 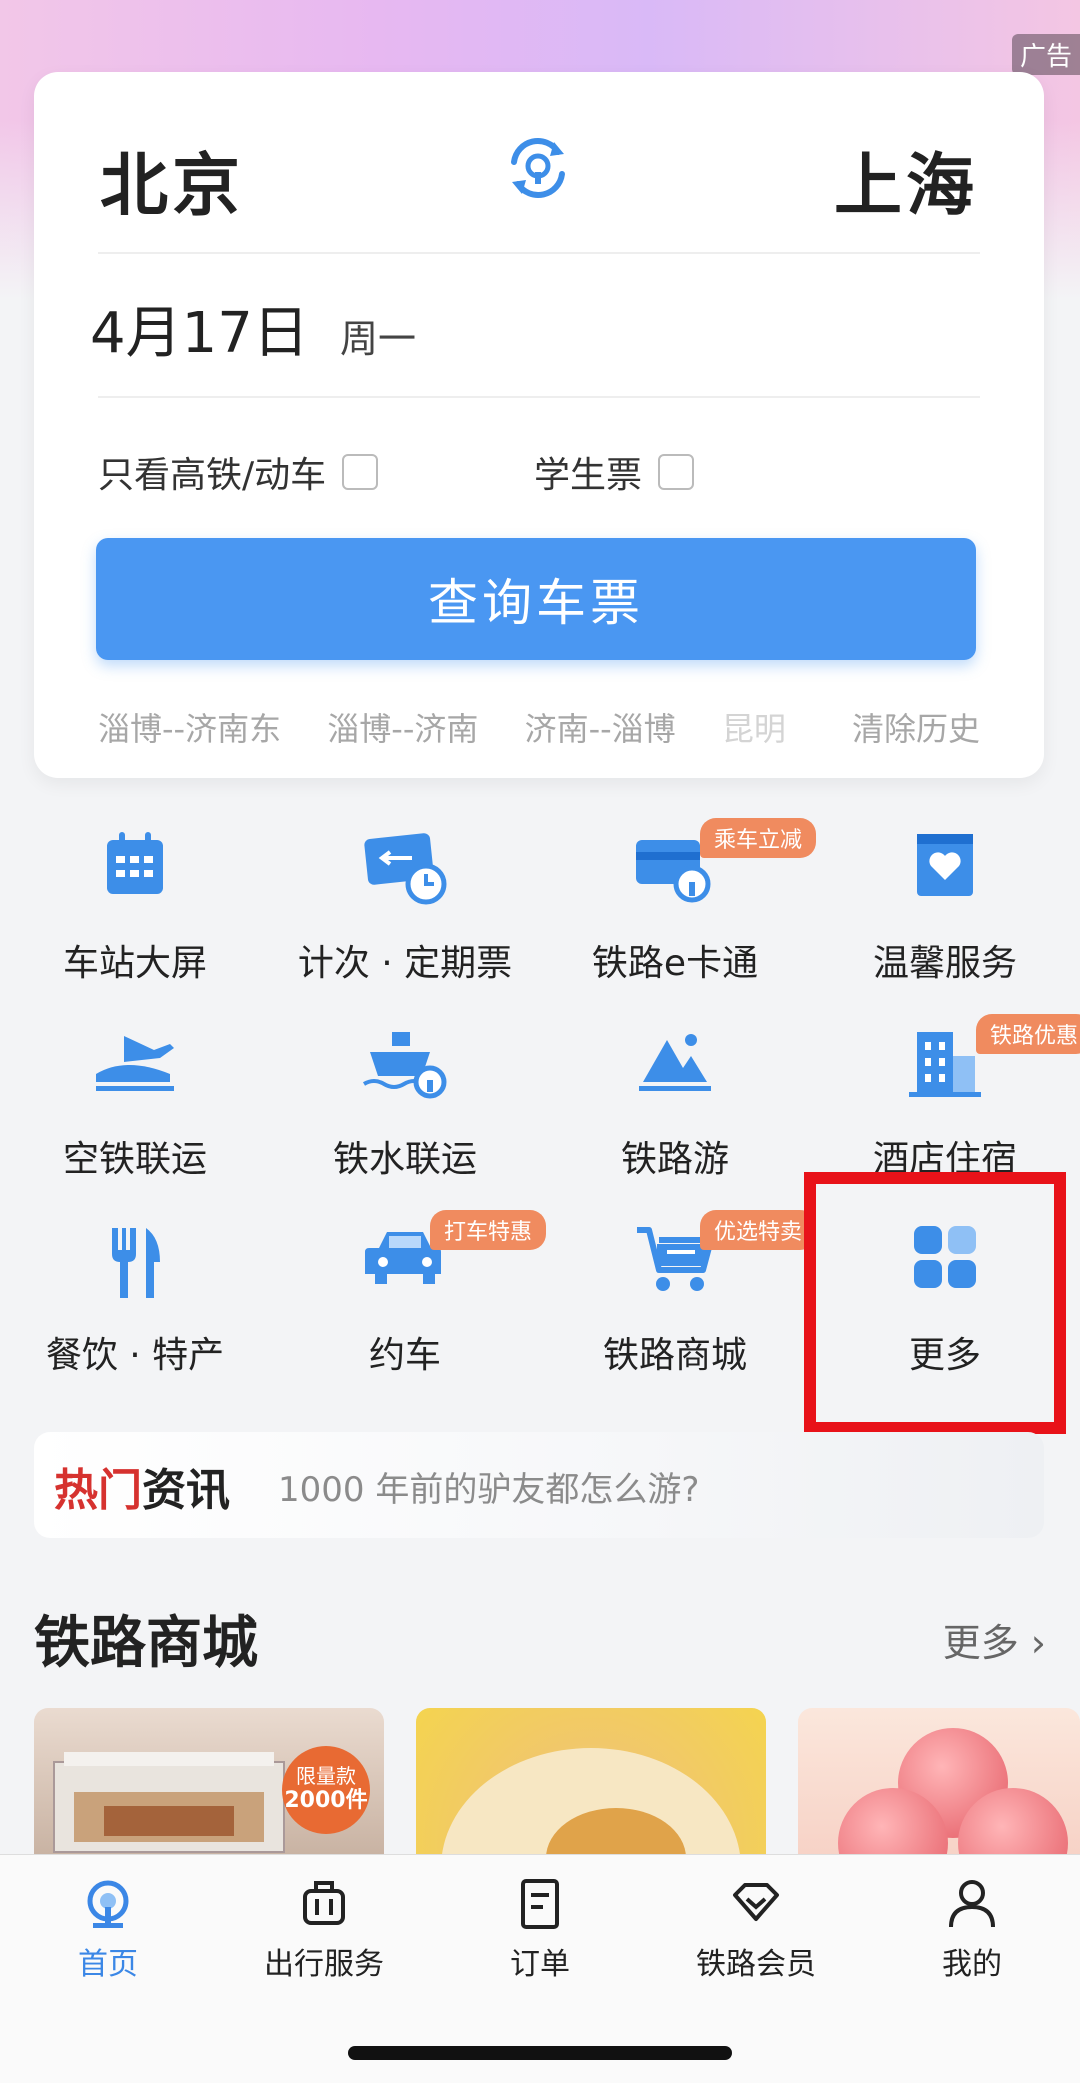 What do you see at coordinates (1028, 1034) in the screenshot?
I see `promo-tag: 铁路优惠` at bounding box center [1028, 1034].